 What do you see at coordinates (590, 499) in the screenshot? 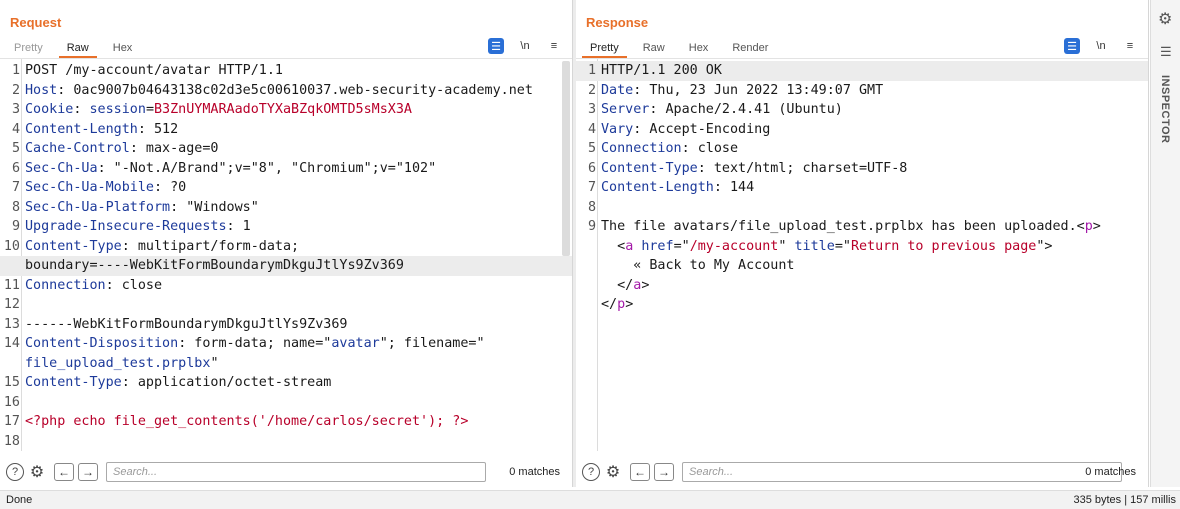
I see `status-bar: Done 335 bytes | 157 millis` at bounding box center [590, 499].